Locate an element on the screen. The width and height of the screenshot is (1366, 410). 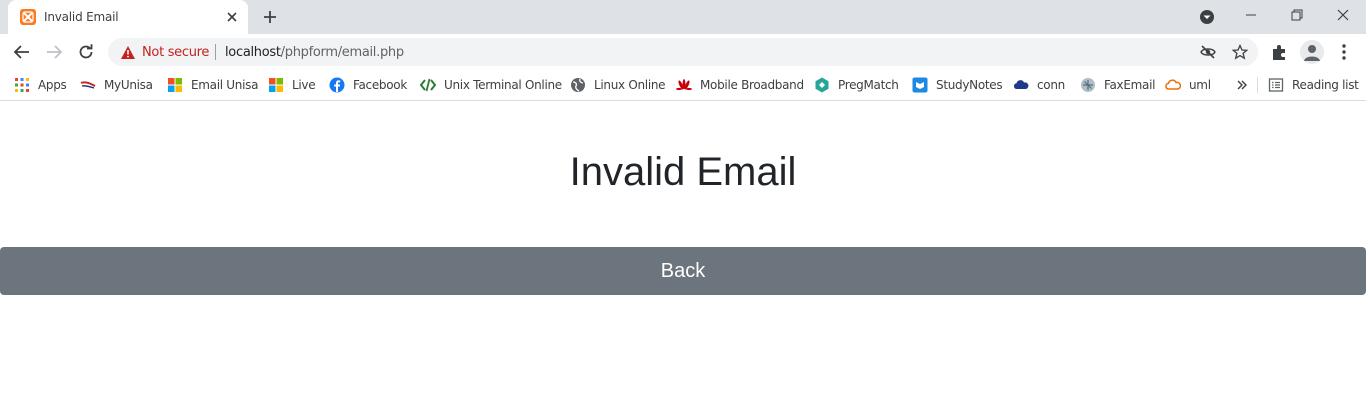
browser-toolbar: Not secure localhost/phpform/email.php is located at coordinates (683, 52).